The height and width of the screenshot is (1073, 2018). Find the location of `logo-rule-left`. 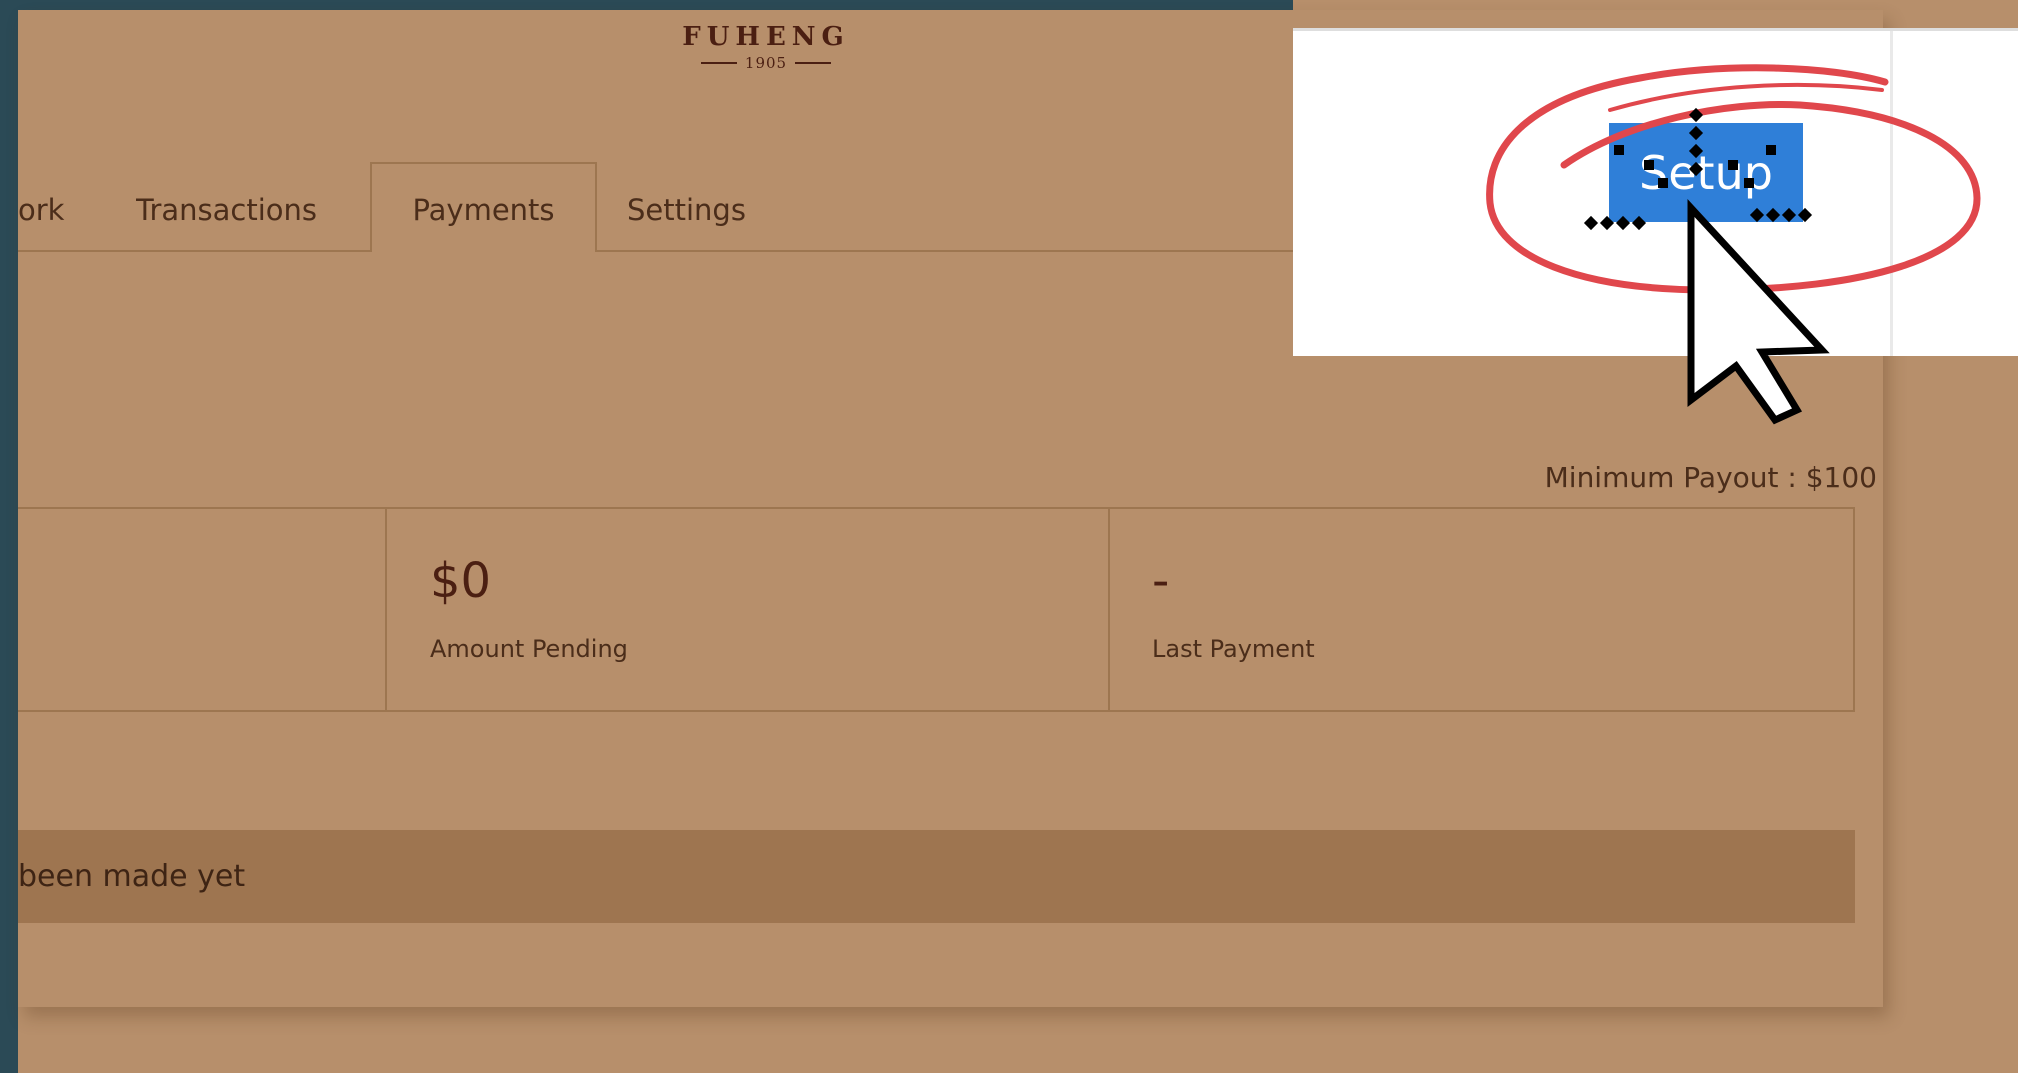

logo-rule-left is located at coordinates (718, 63).